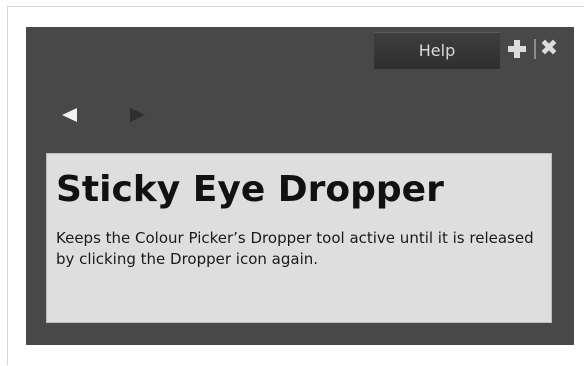 The height and width of the screenshot is (366, 585). I want to click on help-tab: Help, so click(437, 50).